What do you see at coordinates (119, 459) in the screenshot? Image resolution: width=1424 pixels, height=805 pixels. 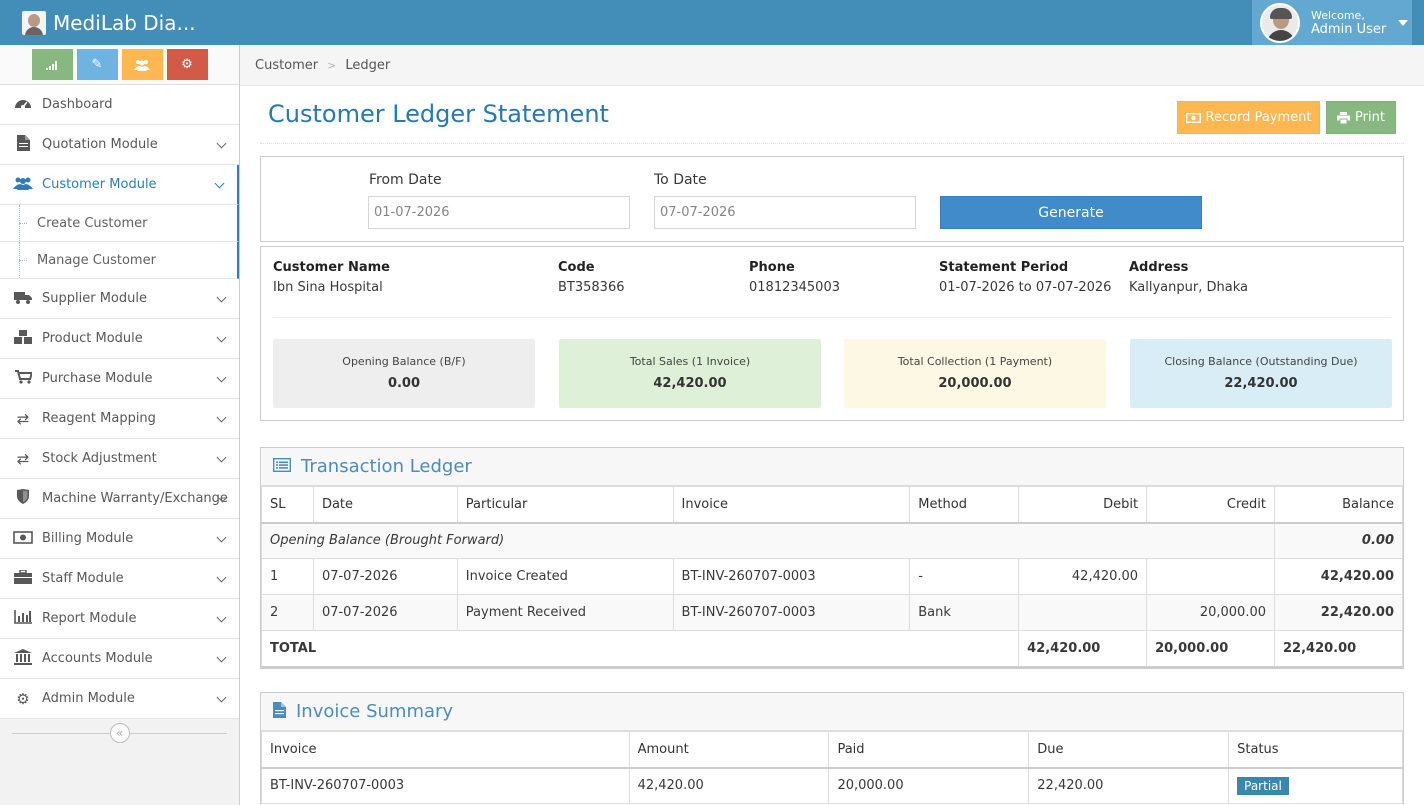 I see `sidebar-item-stock-adjustment: ⇄ Stock Adjustment` at bounding box center [119, 459].